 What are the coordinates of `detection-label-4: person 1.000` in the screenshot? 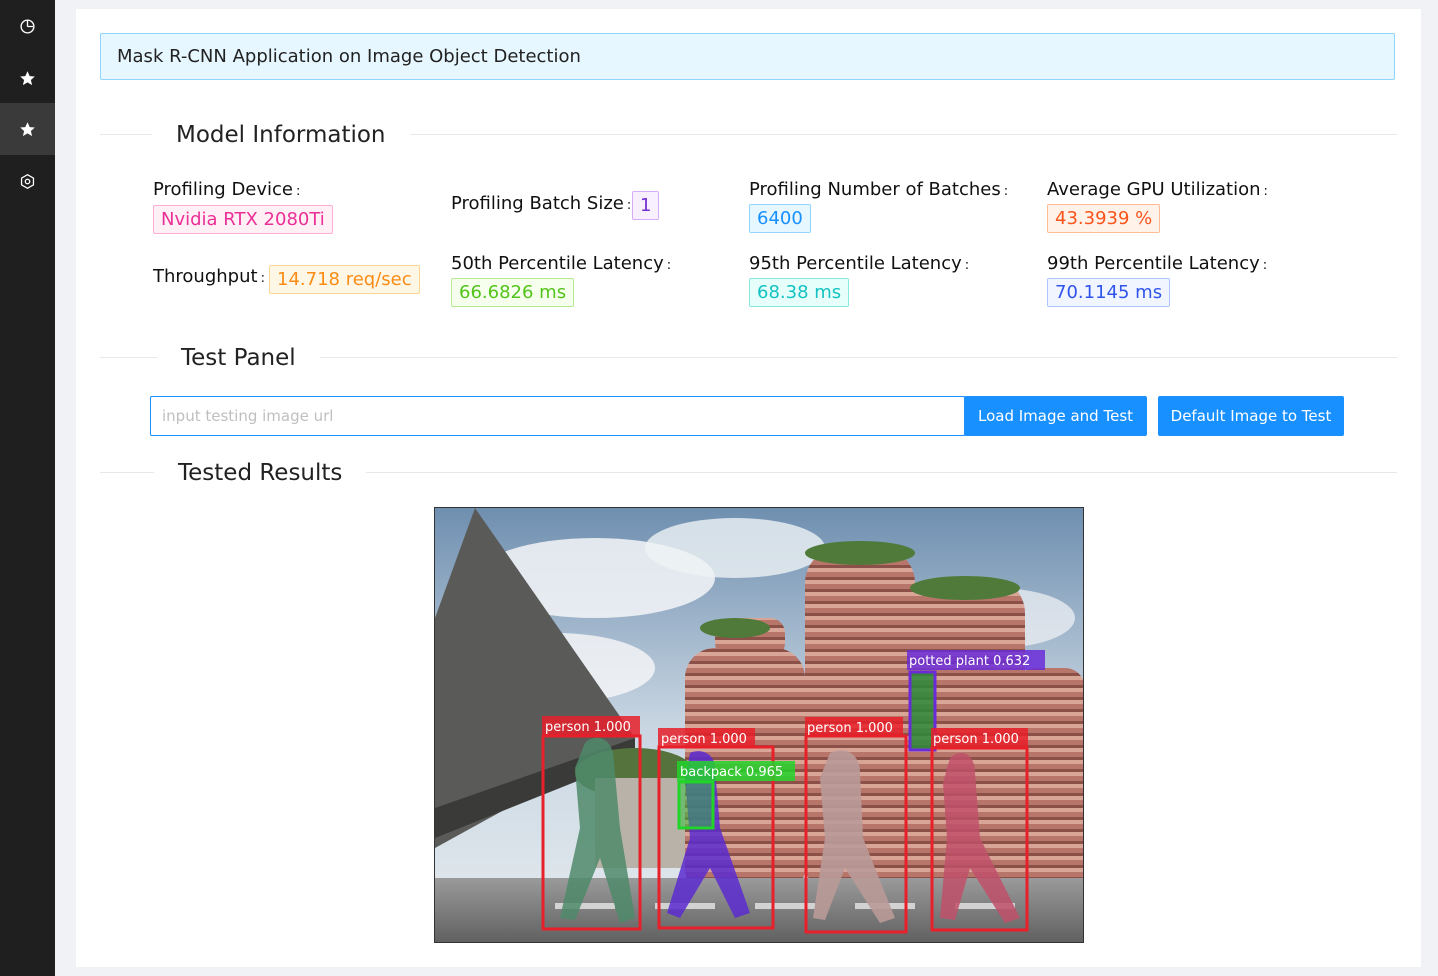 It's located at (850, 728).